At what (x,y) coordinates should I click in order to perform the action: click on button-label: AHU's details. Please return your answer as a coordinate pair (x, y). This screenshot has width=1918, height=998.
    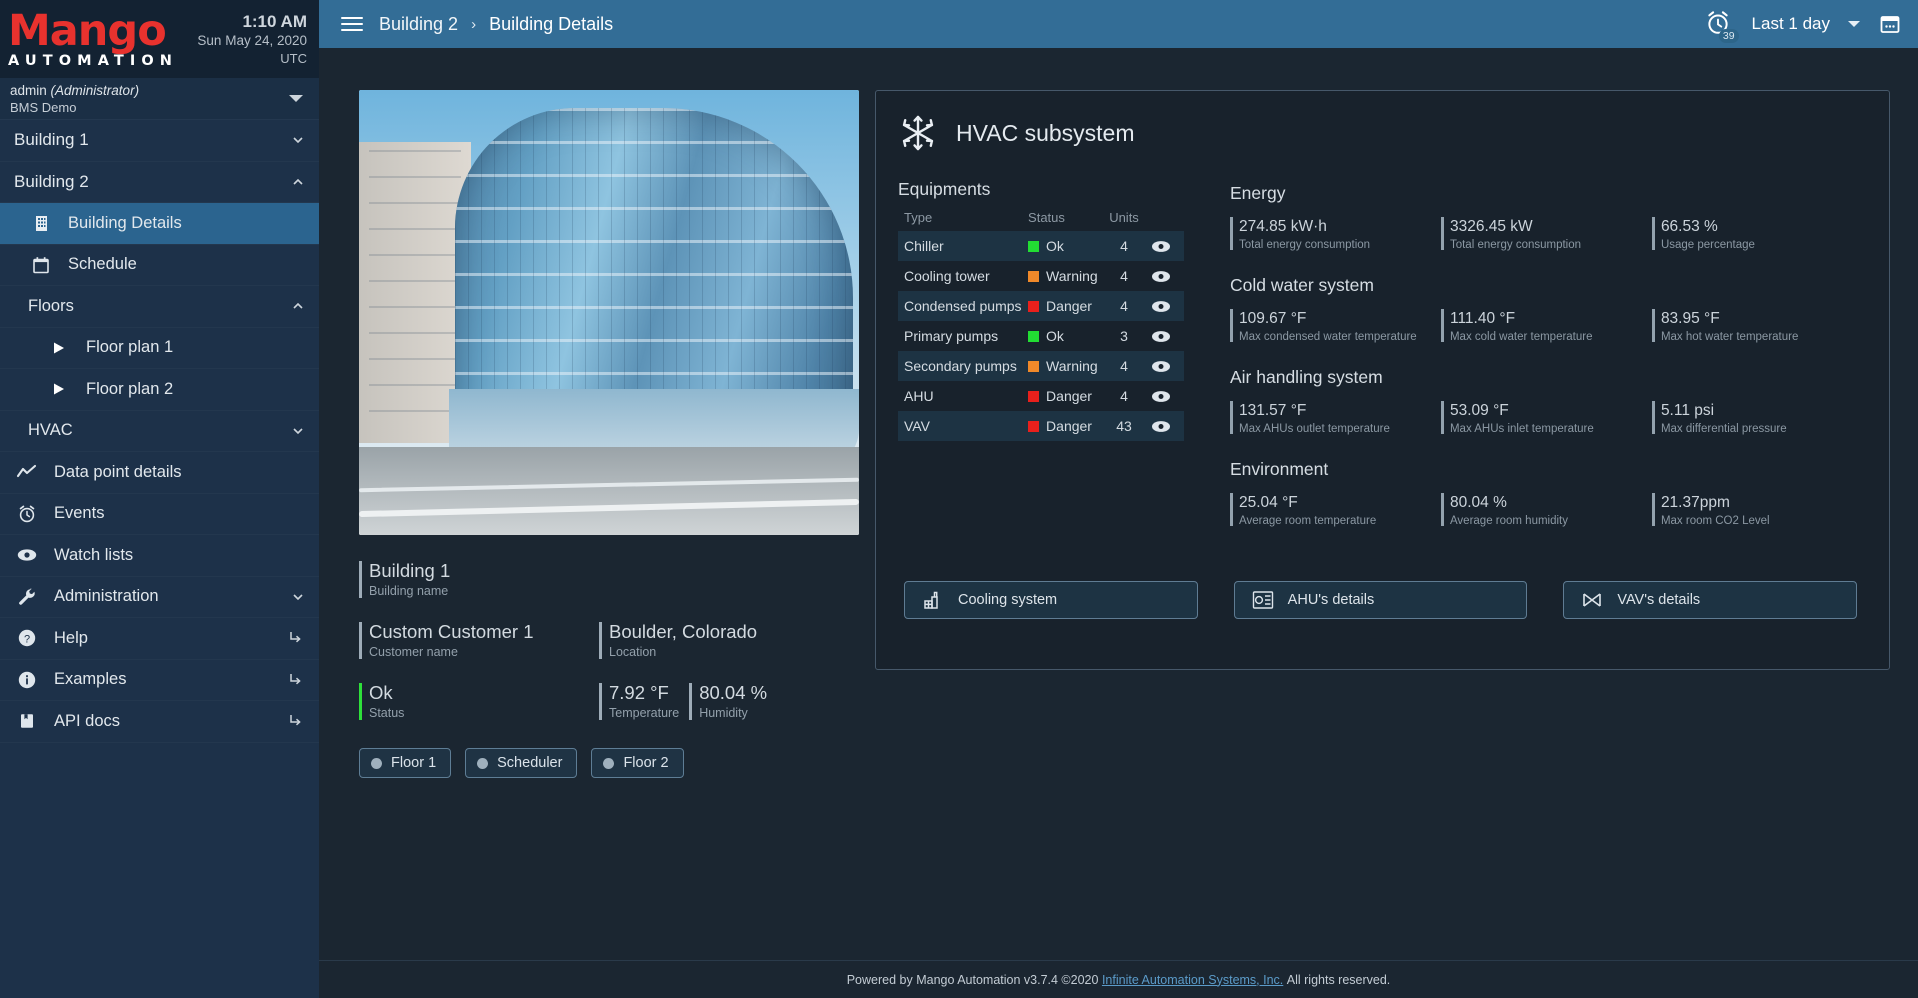
    Looking at the image, I should click on (1331, 600).